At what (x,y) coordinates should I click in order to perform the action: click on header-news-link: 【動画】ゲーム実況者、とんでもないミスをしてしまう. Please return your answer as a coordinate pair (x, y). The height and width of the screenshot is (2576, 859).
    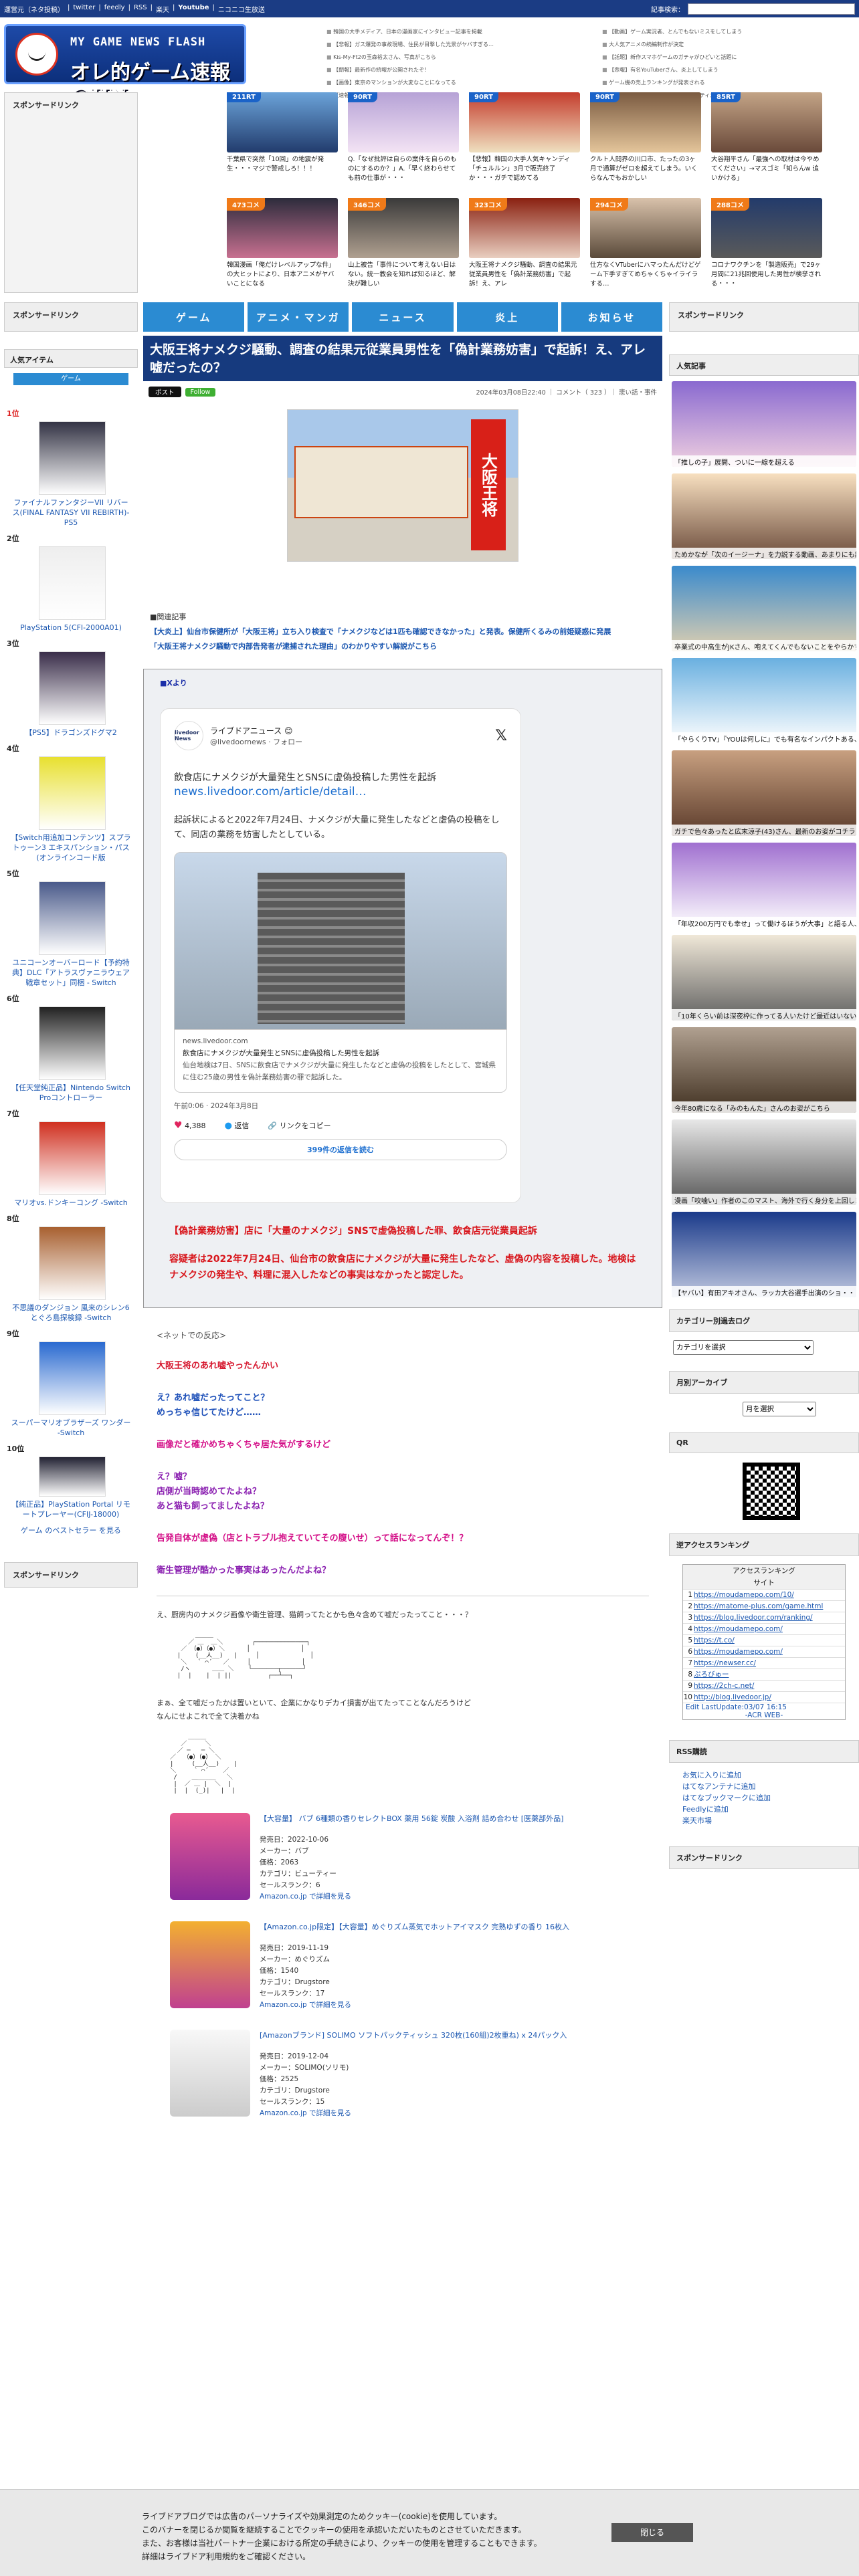
    Looking at the image, I should click on (719, 31).